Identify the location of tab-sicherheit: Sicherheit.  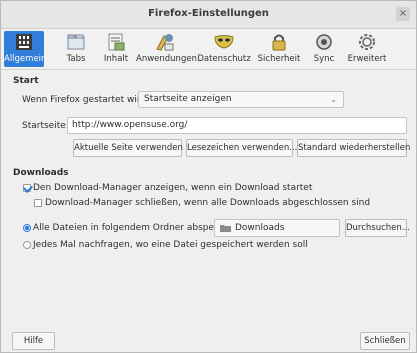
(279, 49).